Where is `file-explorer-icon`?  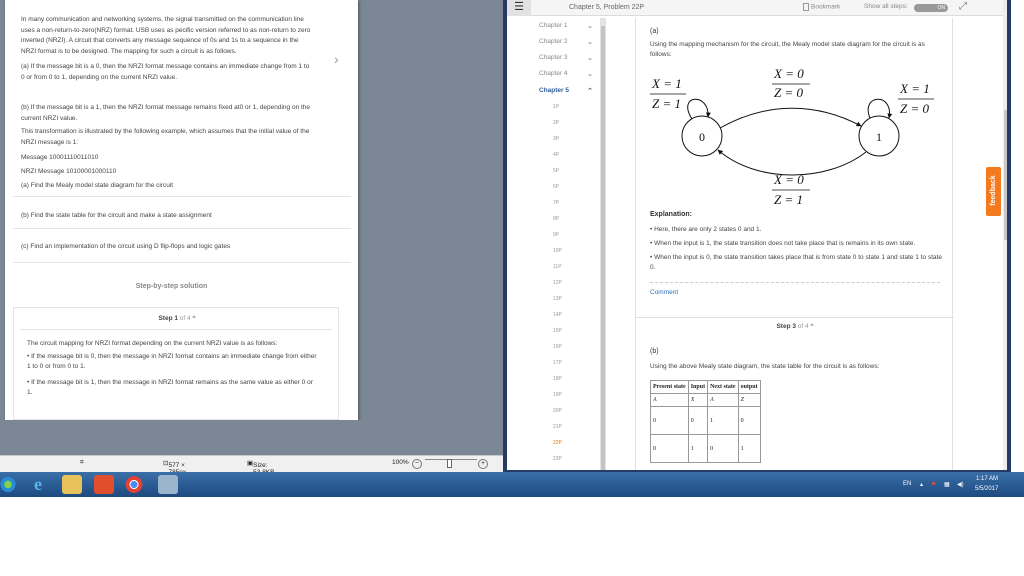
file-explorer-icon is located at coordinates (72, 484).